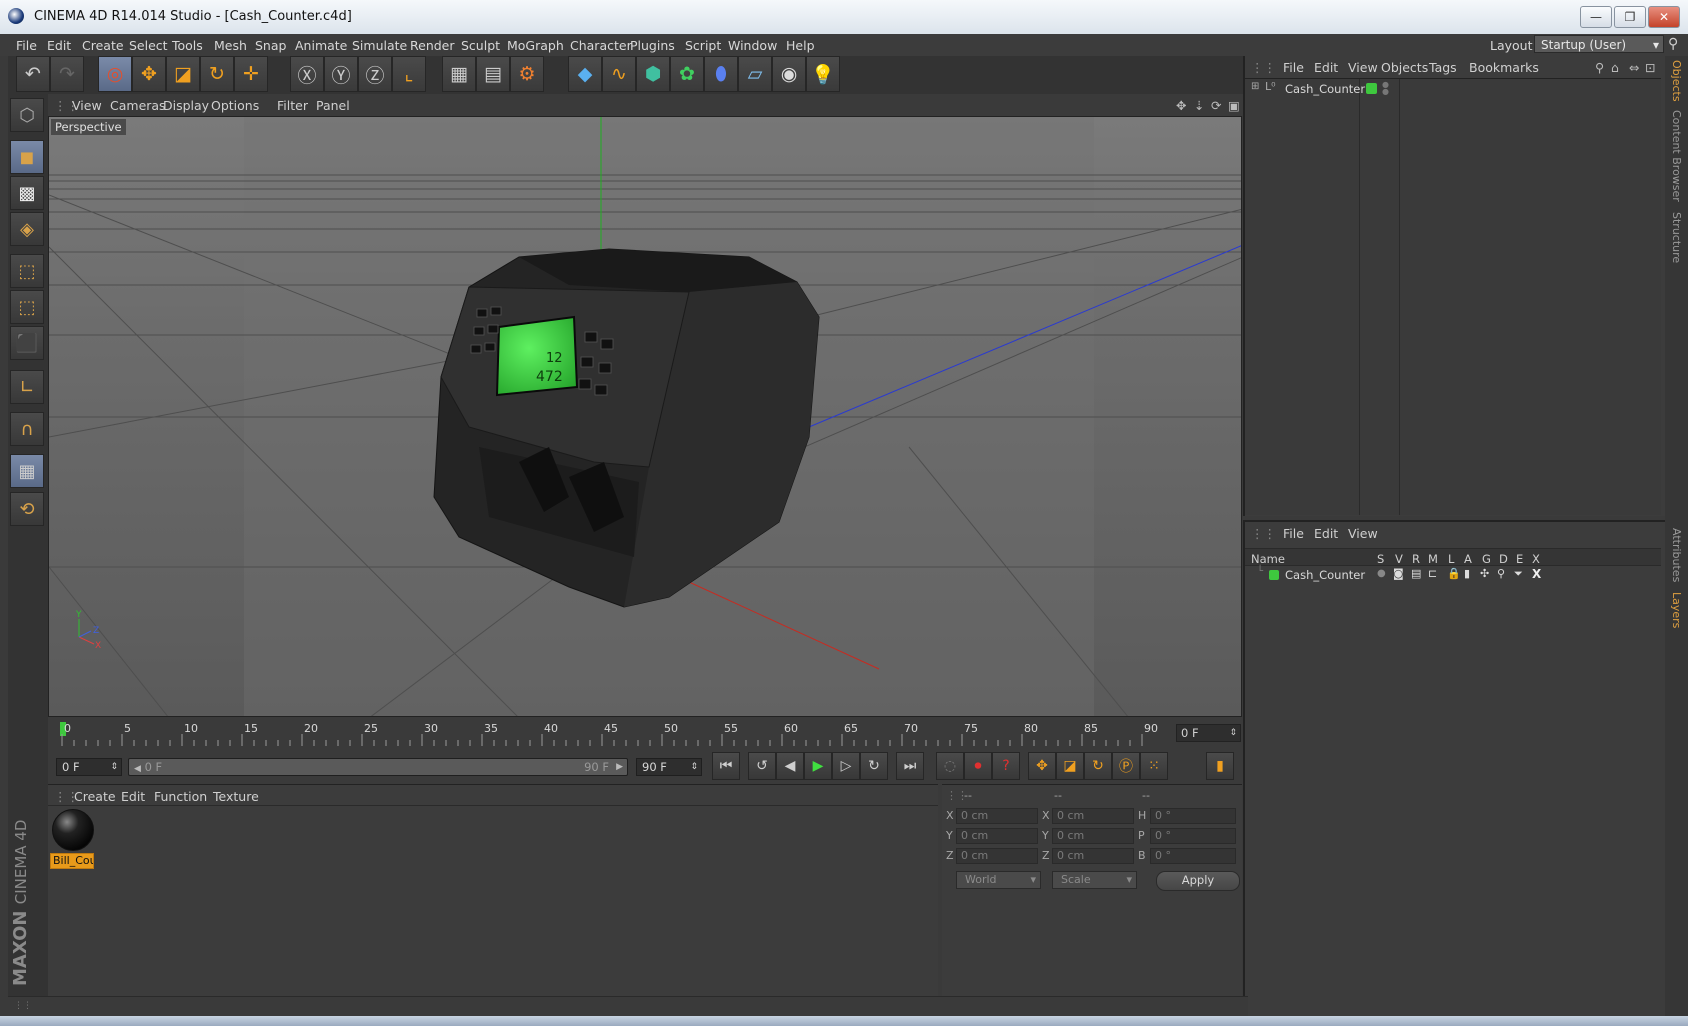  Describe the element at coordinates (115, 74) in the screenshot. I see `live-selection-tool: ◎` at that location.